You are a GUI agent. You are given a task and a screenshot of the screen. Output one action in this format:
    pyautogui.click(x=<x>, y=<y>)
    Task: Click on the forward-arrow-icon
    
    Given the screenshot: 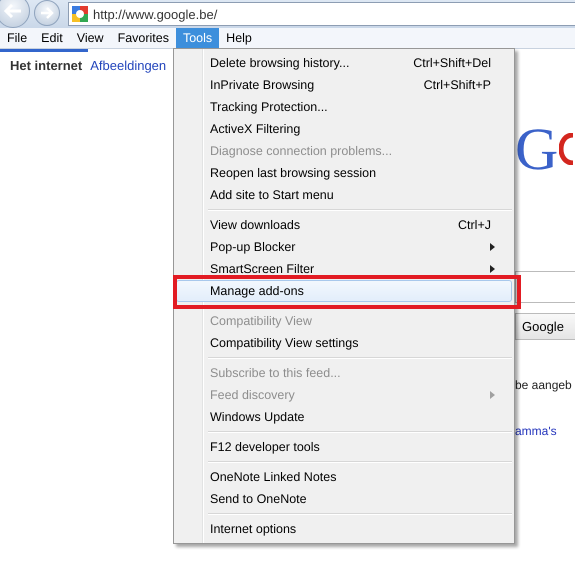 What is the action you would take?
    pyautogui.click(x=47, y=13)
    